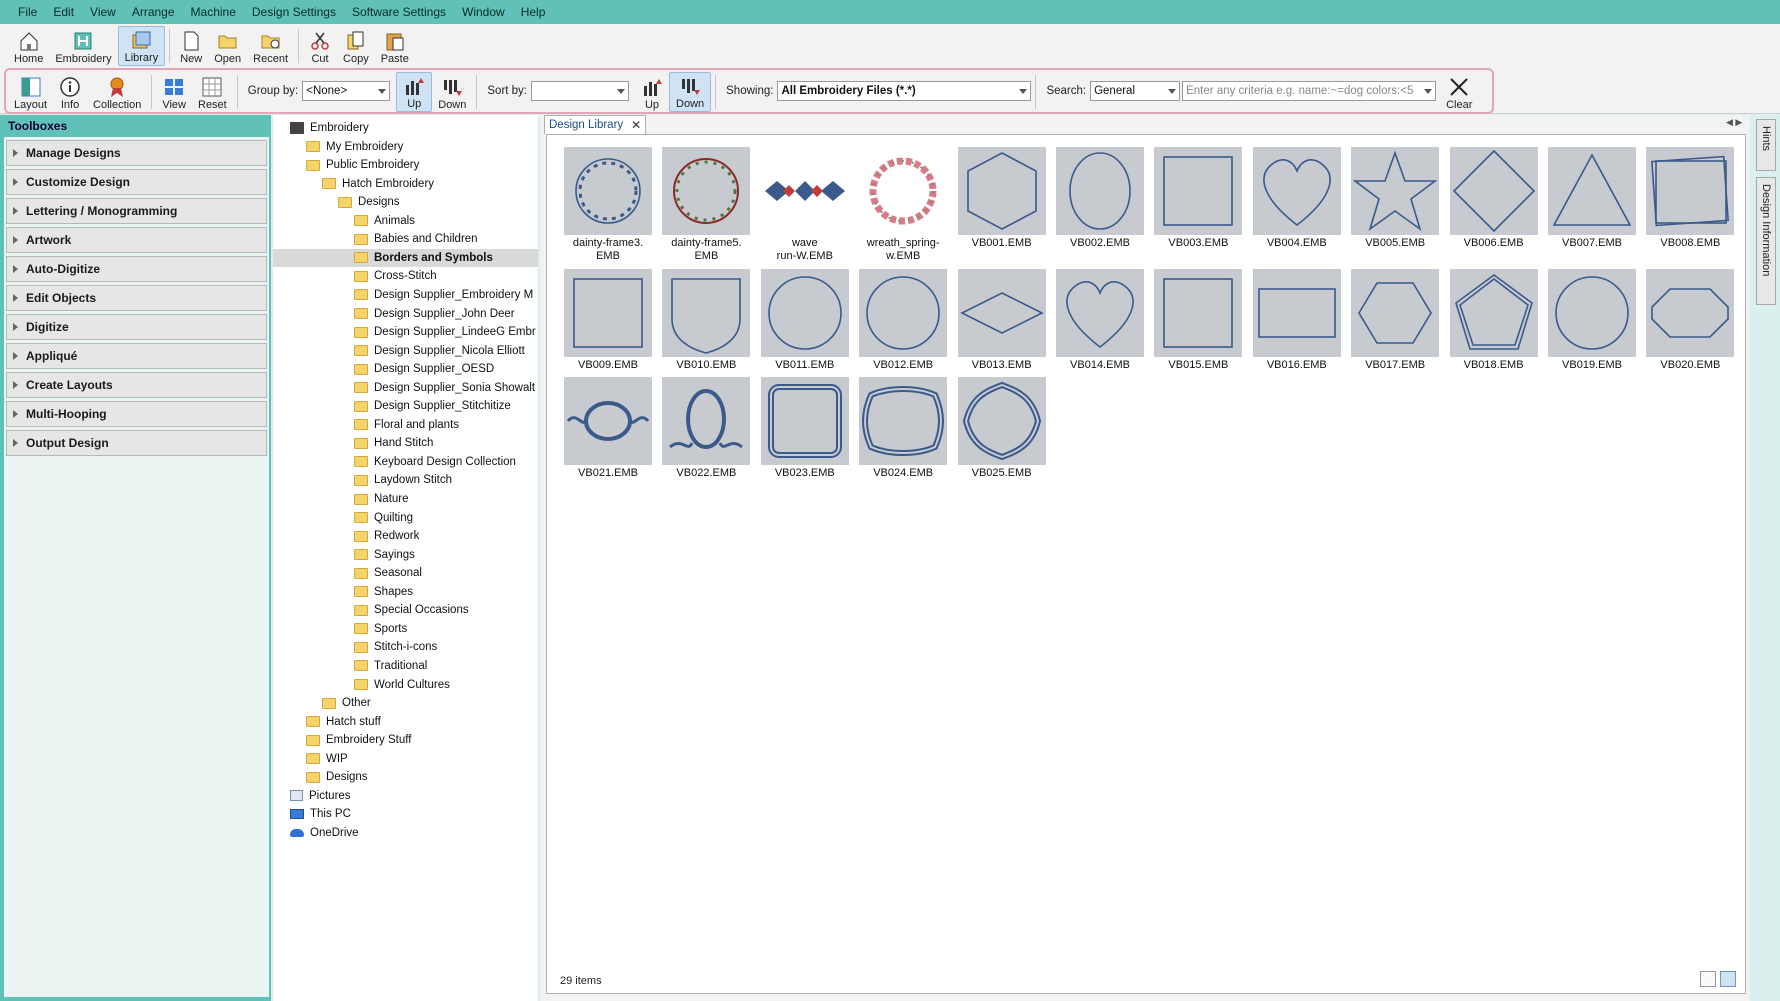  Describe the element at coordinates (270, 46) in the screenshot. I see `recent-button: Recent` at that location.